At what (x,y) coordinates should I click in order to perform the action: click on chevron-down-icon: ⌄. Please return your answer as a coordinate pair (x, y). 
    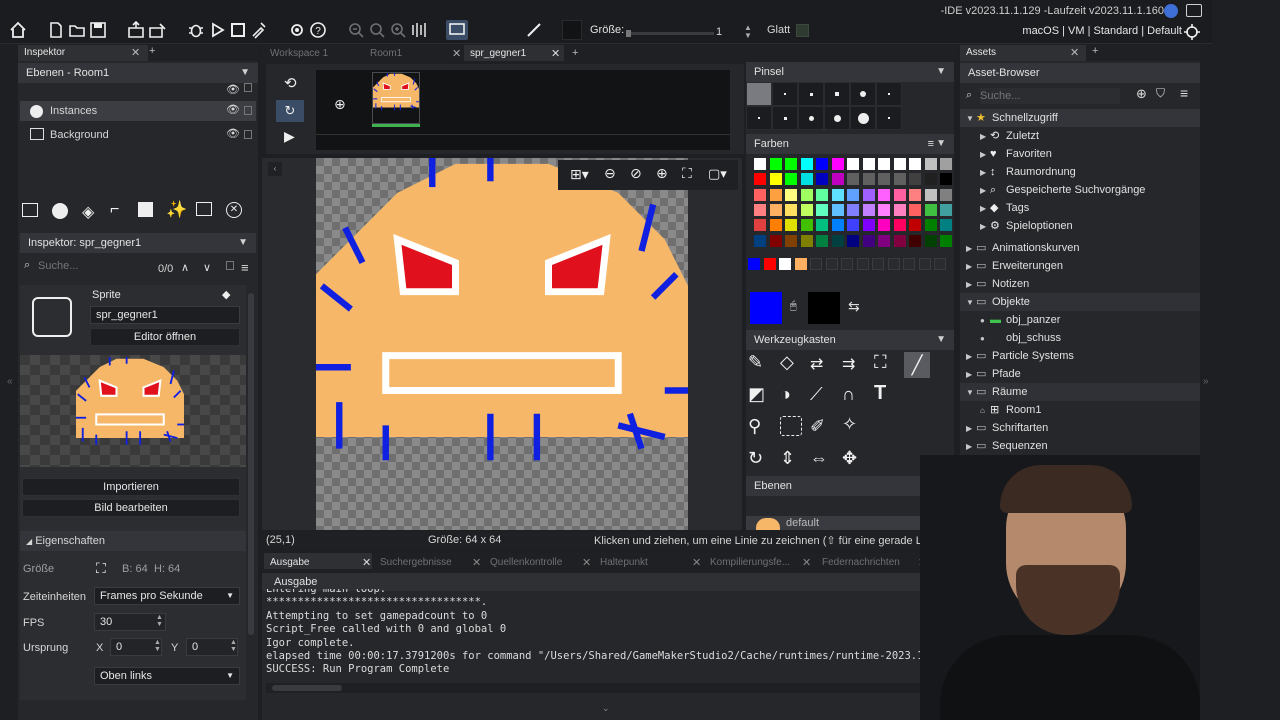
    Looking at the image, I should click on (606, 708).